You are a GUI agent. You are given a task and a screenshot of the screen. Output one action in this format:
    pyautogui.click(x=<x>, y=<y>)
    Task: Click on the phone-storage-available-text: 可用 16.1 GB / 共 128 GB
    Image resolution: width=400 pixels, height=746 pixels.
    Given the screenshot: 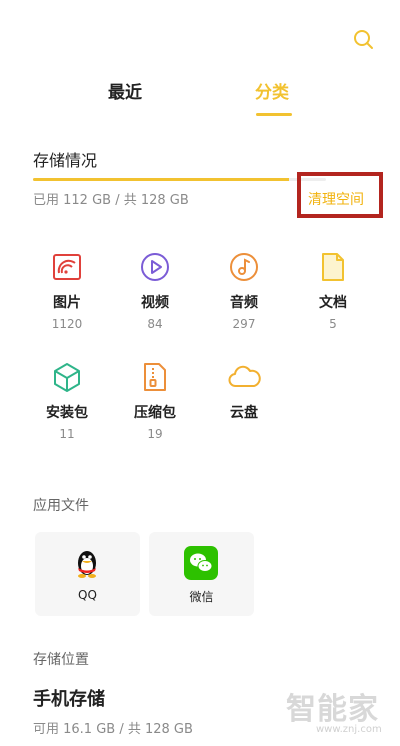 What is the action you would take?
    pyautogui.click(x=113, y=729)
    